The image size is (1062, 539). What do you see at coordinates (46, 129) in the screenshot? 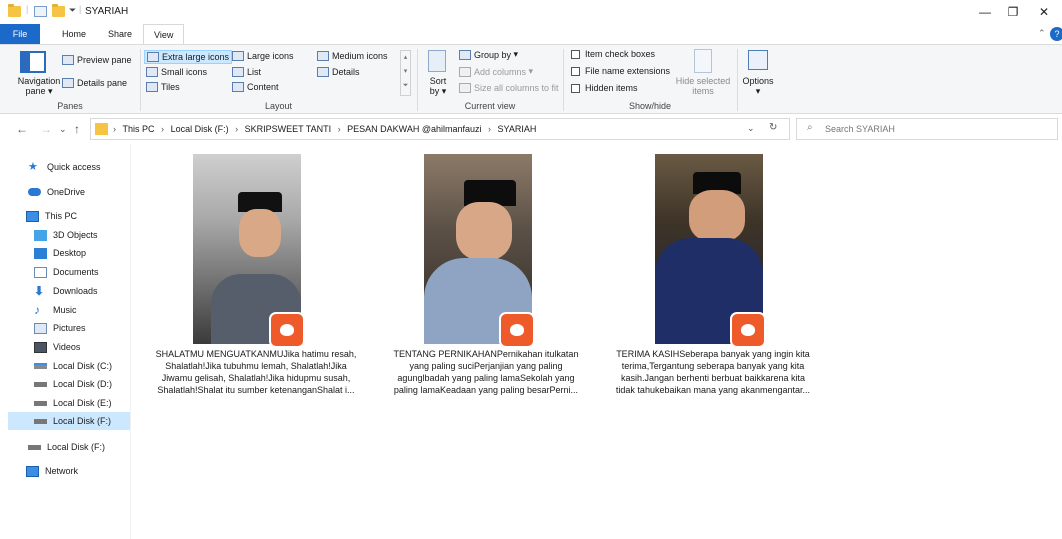
I see `forward-arrow-icon: →` at bounding box center [46, 129].